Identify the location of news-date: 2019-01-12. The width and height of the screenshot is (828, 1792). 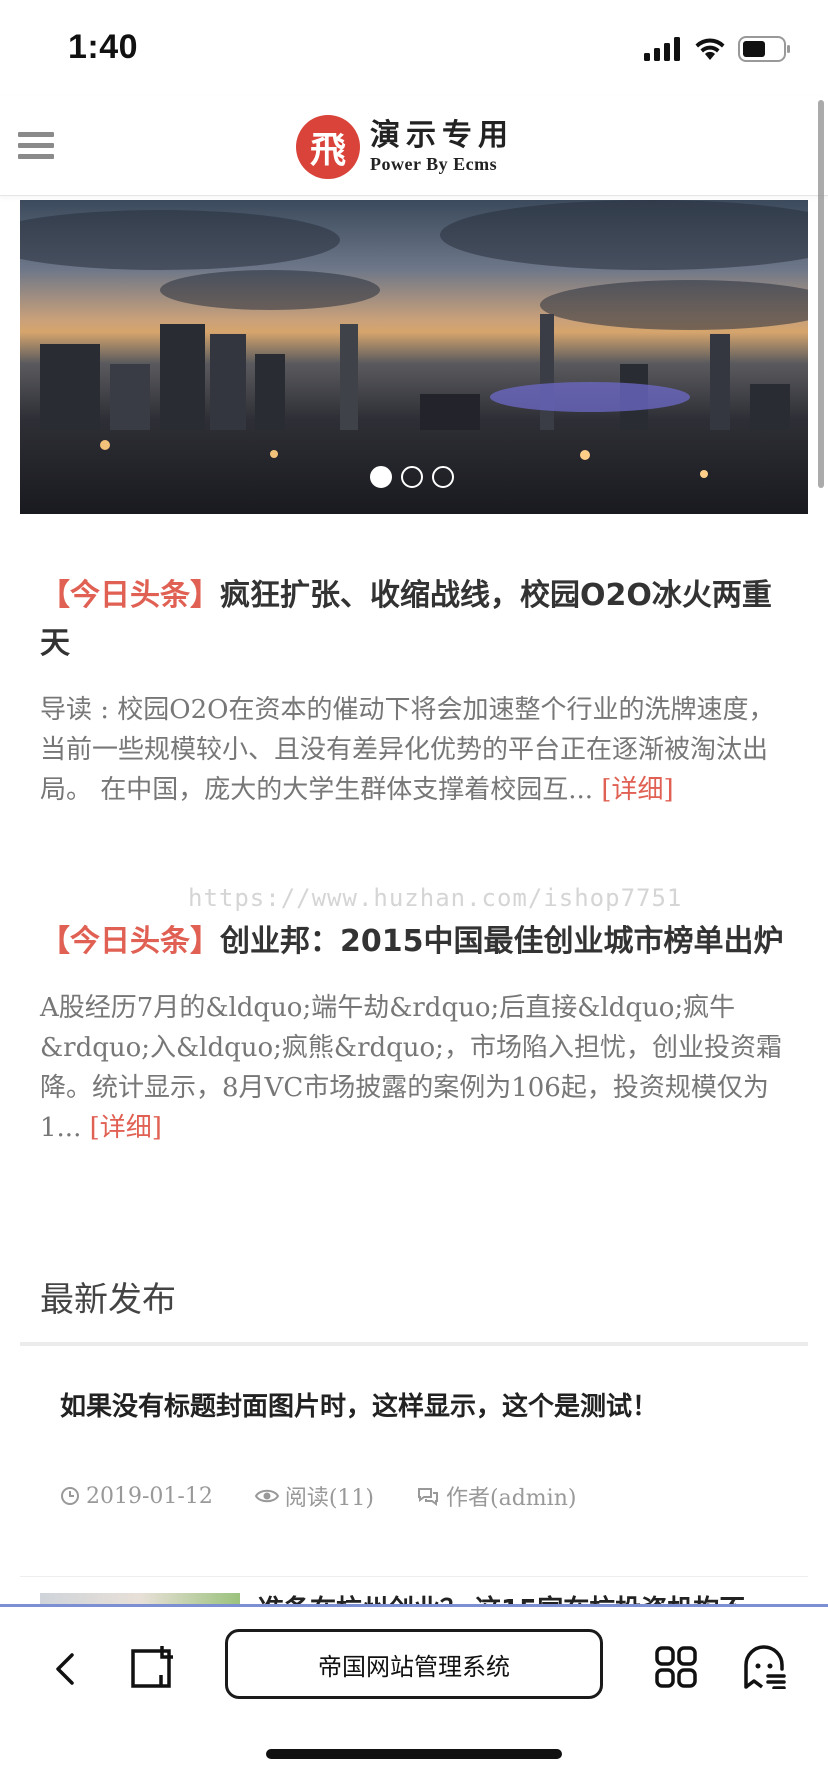
(136, 1496).